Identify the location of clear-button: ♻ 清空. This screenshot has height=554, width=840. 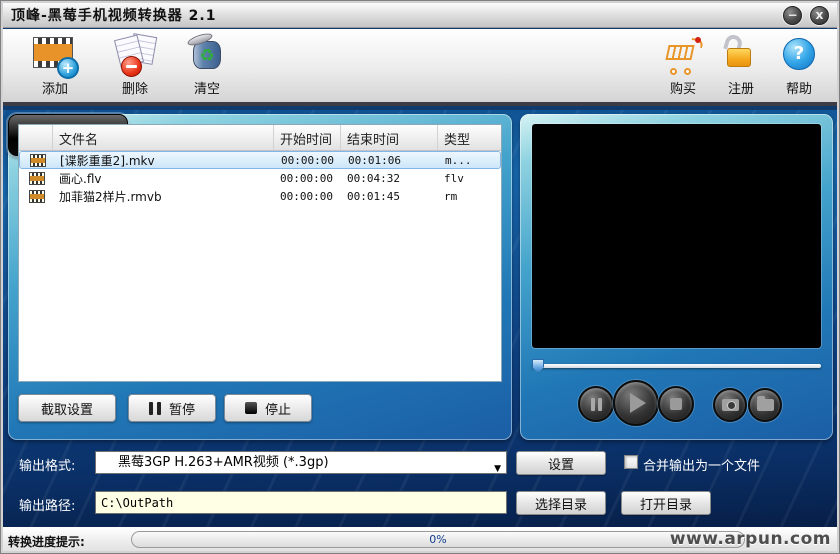
(207, 64).